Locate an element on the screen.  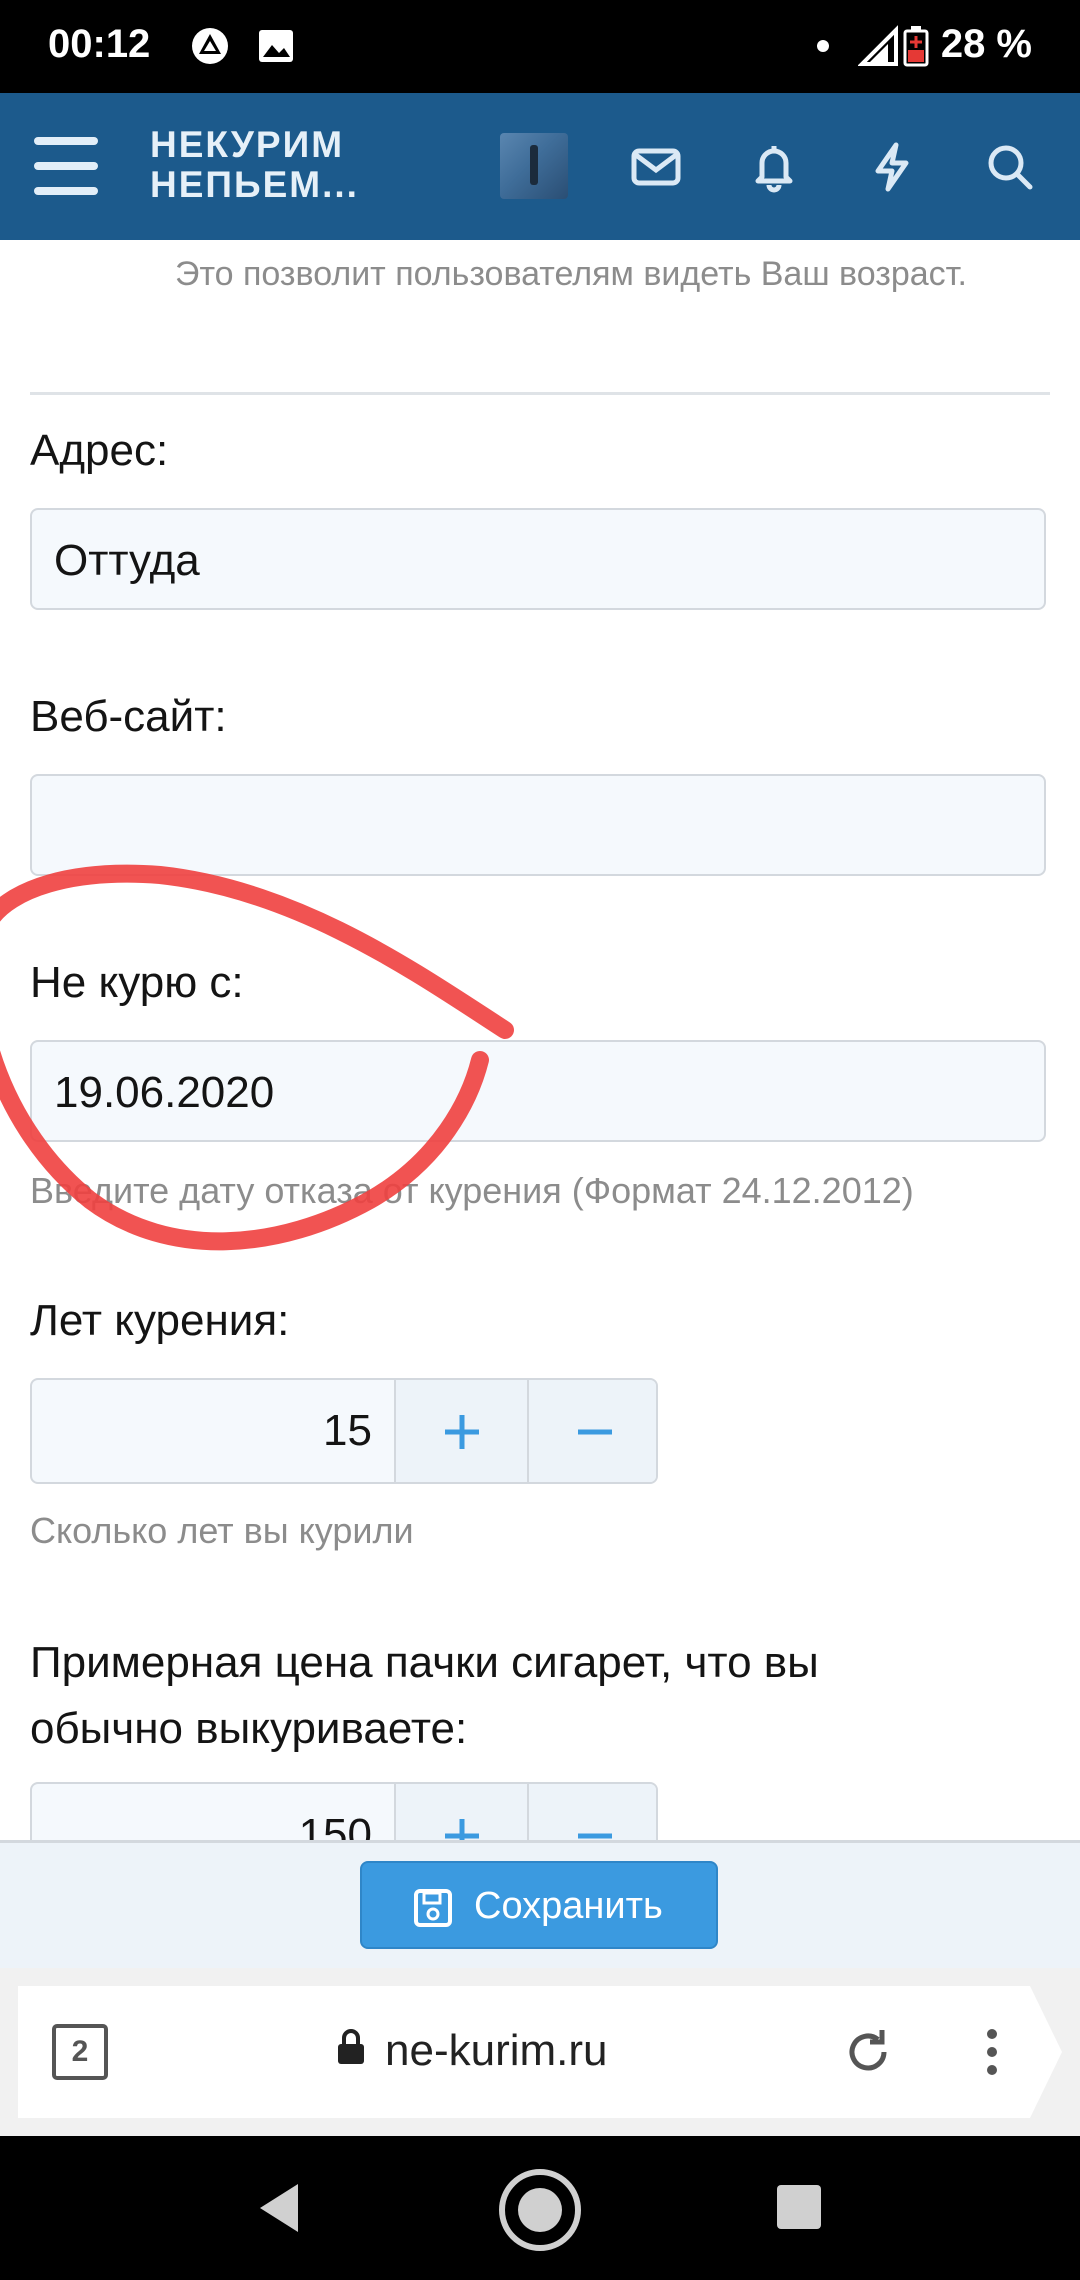
menu-icon is located at coordinates (66, 166).